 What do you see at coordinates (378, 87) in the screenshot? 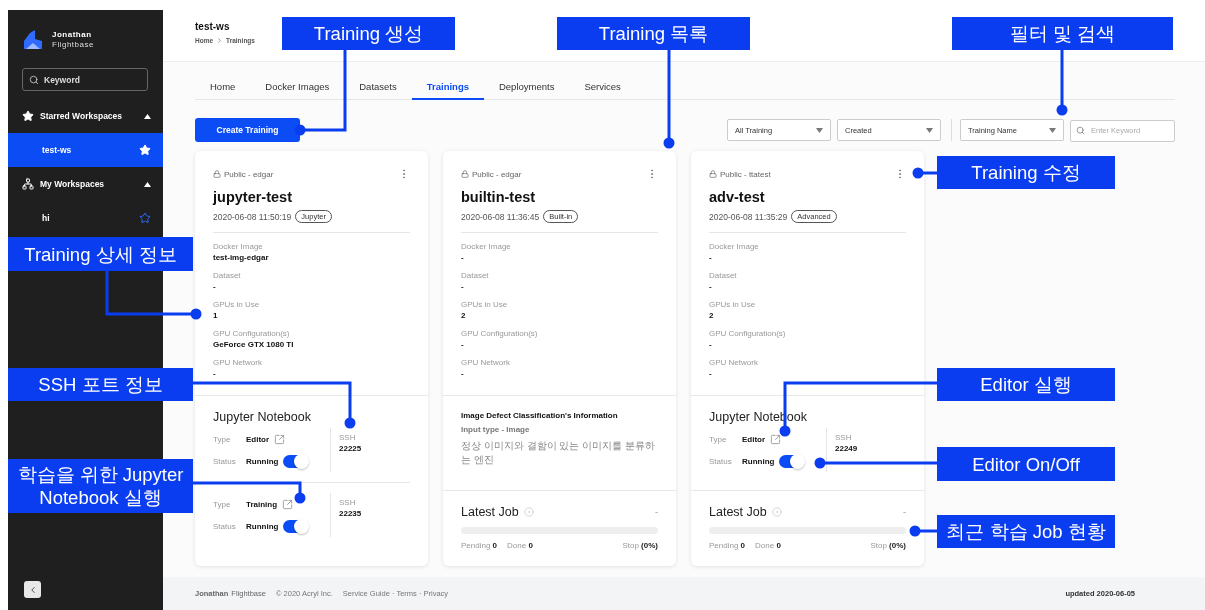
I see `tab: Datasets` at bounding box center [378, 87].